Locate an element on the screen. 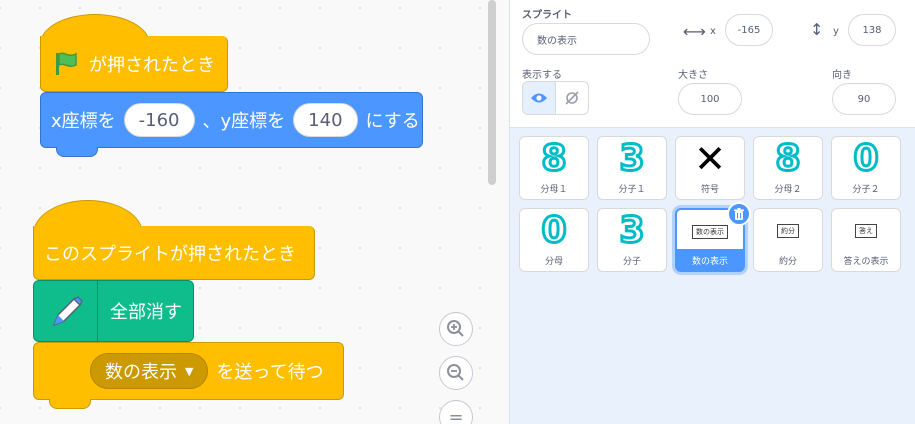 This screenshot has width=915, height=424. dropdown-arrow-icon: ▼ is located at coordinates (189, 371).